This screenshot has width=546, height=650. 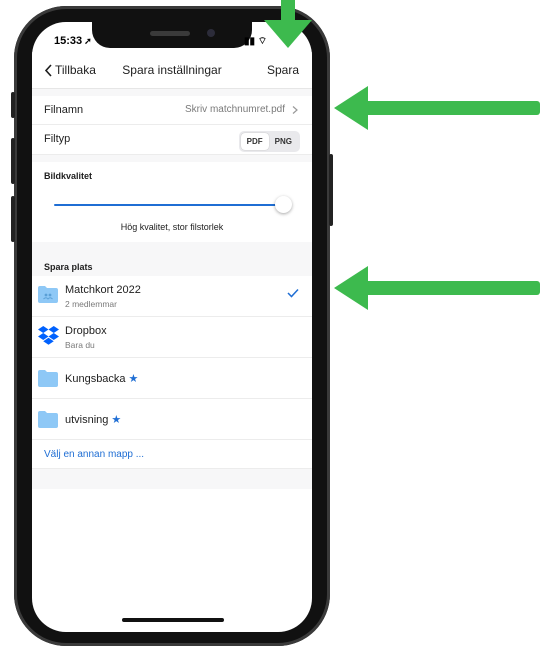 I want to click on speaker, so click(x=170, y=33).